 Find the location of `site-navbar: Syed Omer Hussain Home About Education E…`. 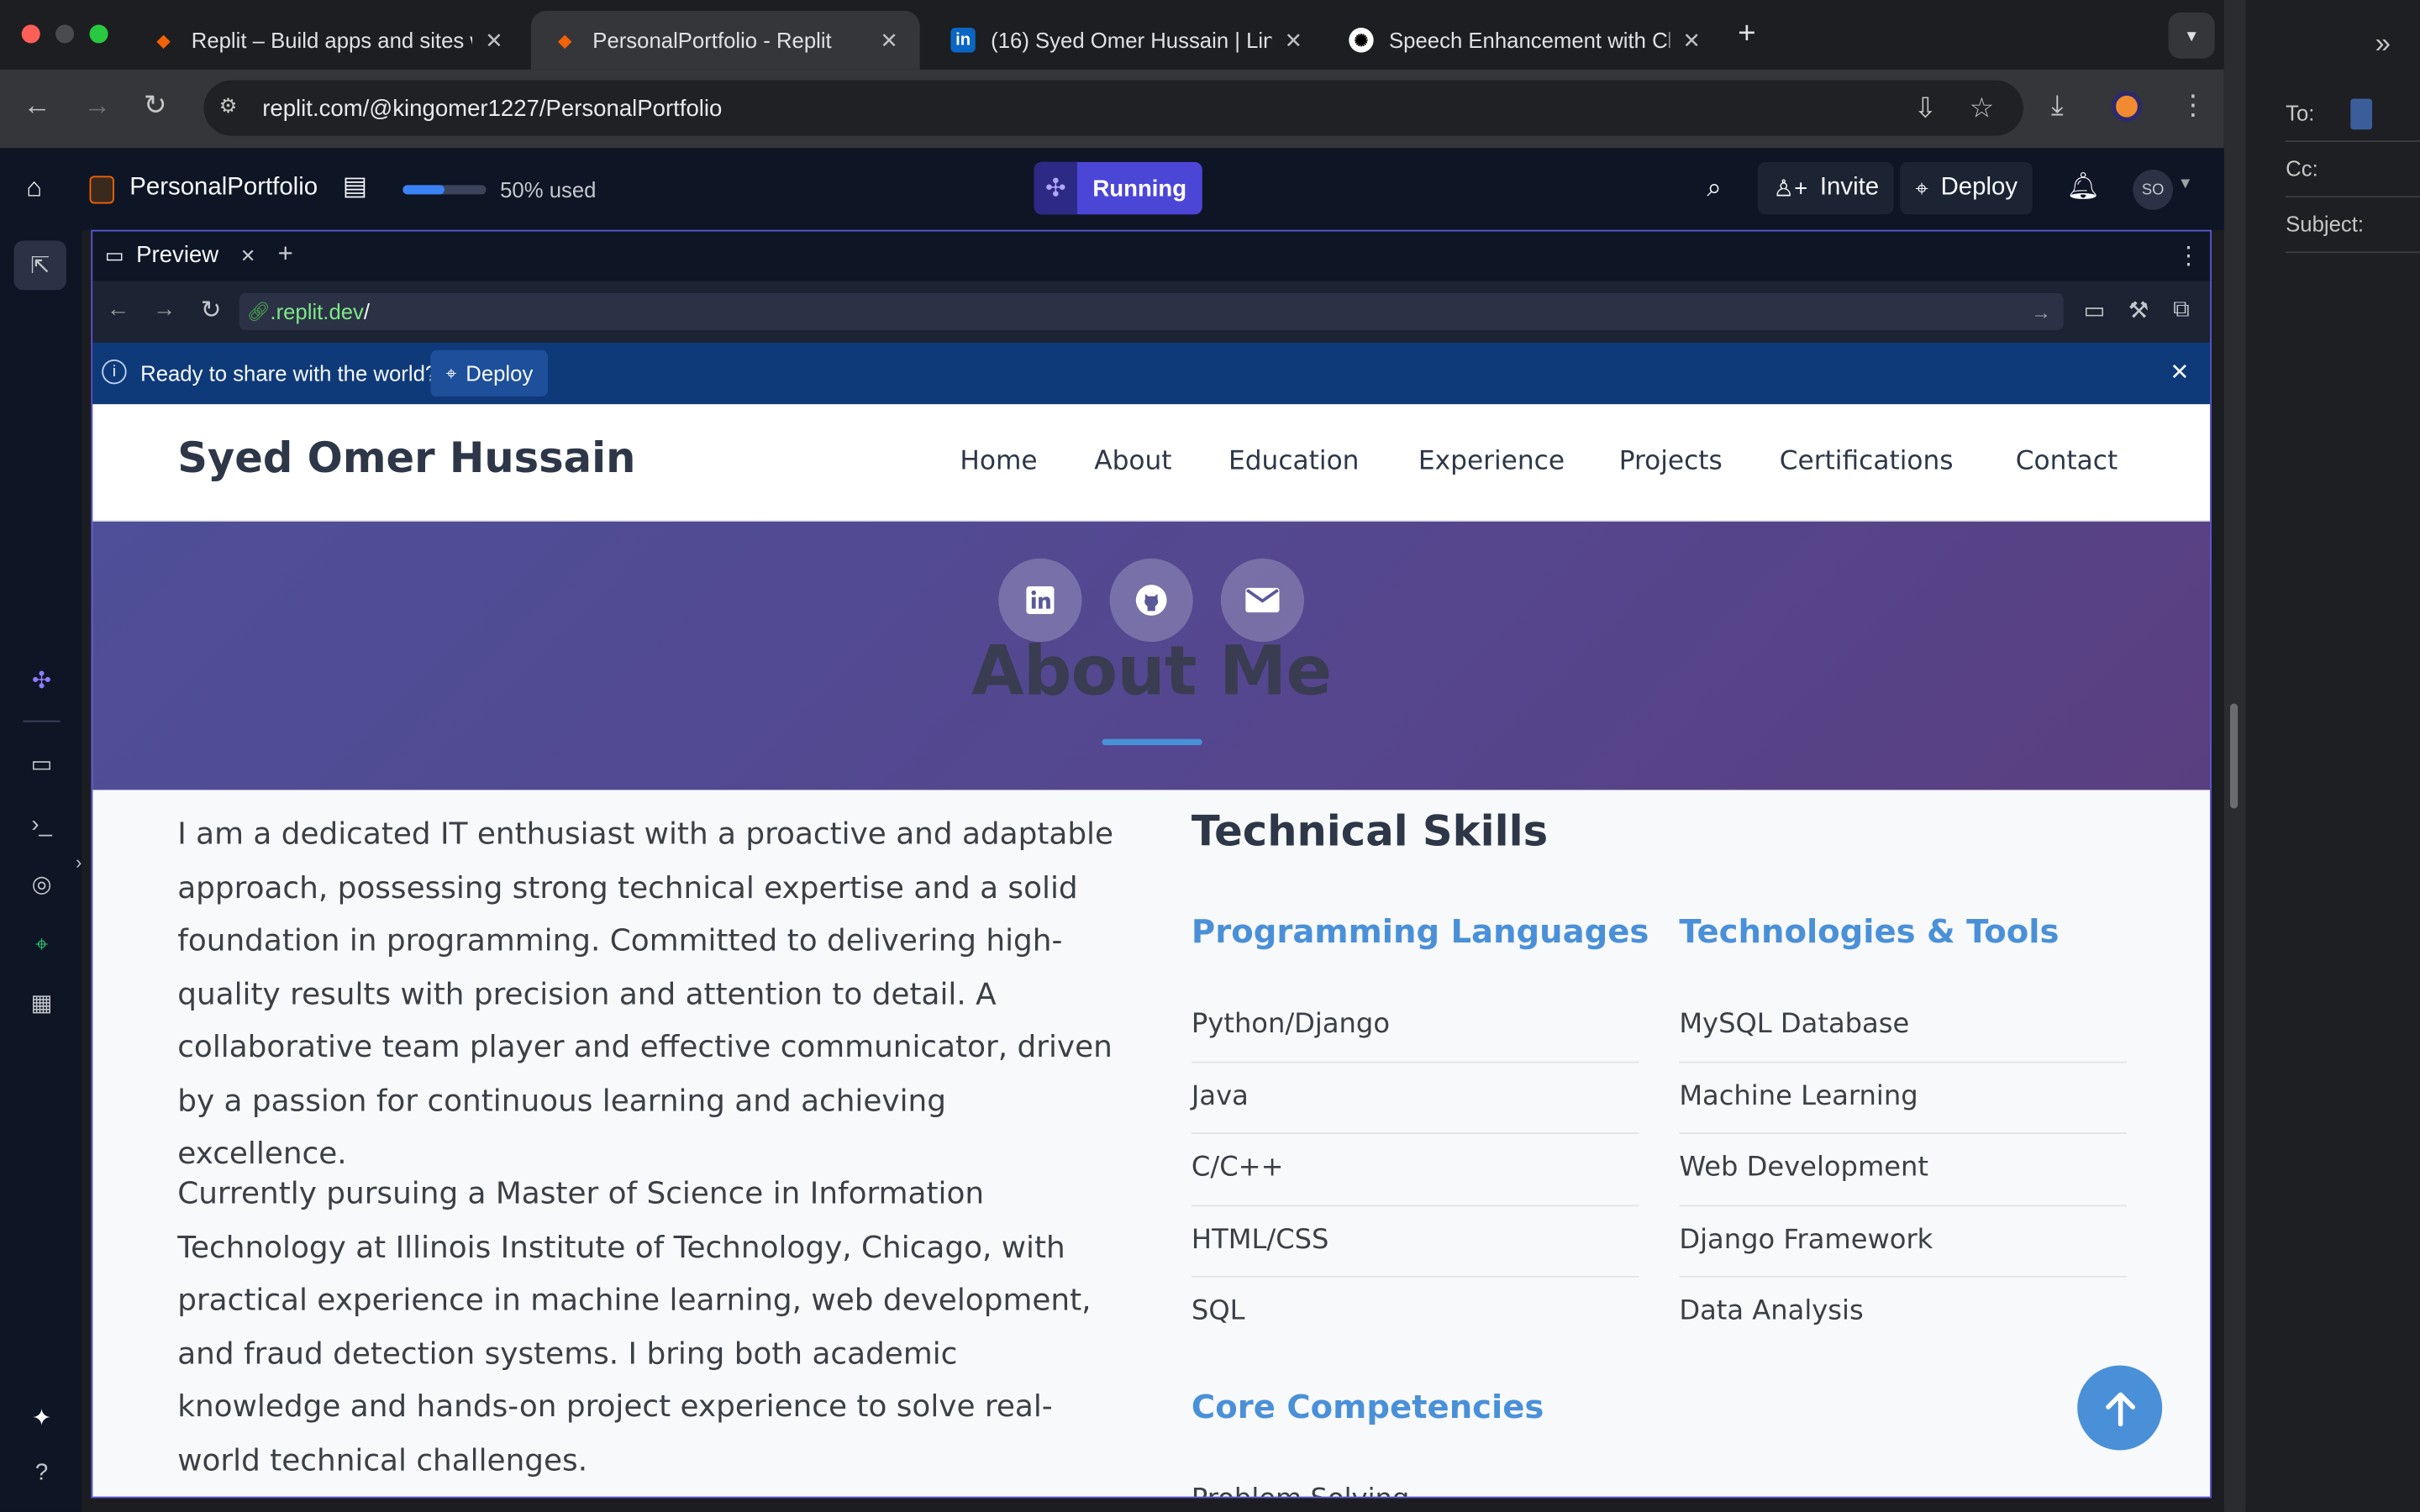

site-navbar: Syed Omer Hussain Home About Education E… is located at coordinates (1151, 463).